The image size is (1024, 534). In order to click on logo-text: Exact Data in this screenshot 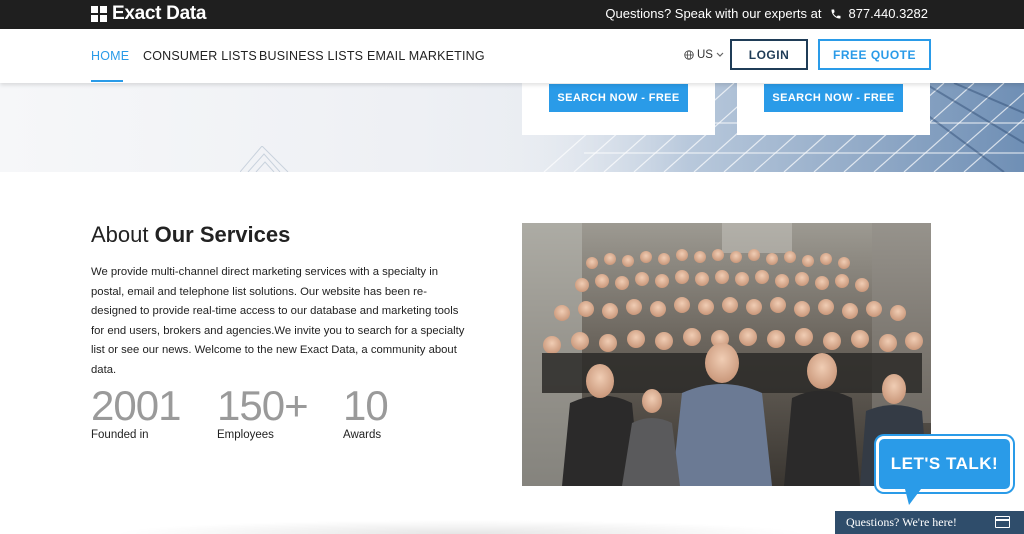, I will do `click(159, 13)`.